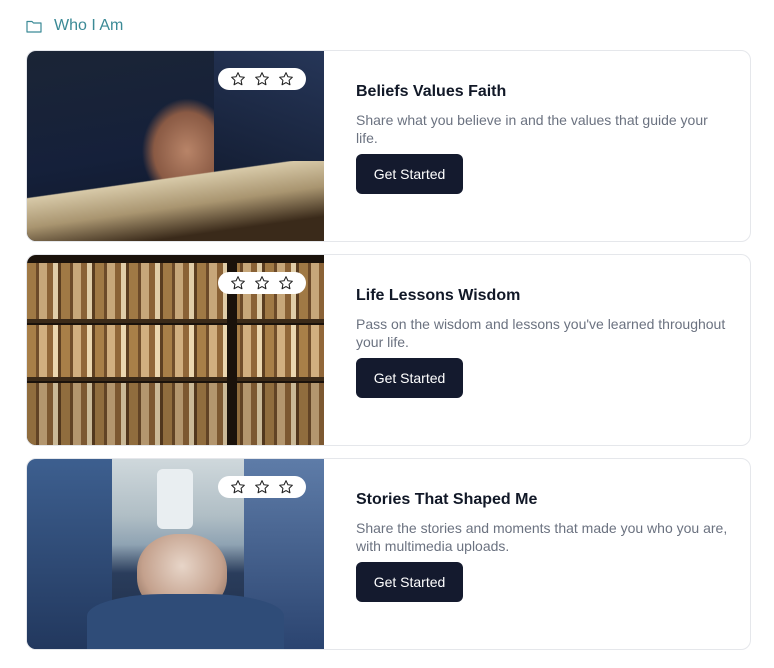 This screenshot has height=668, width=774. I want to click on card-title: Beliefs Values Faith, so click(431, 91).